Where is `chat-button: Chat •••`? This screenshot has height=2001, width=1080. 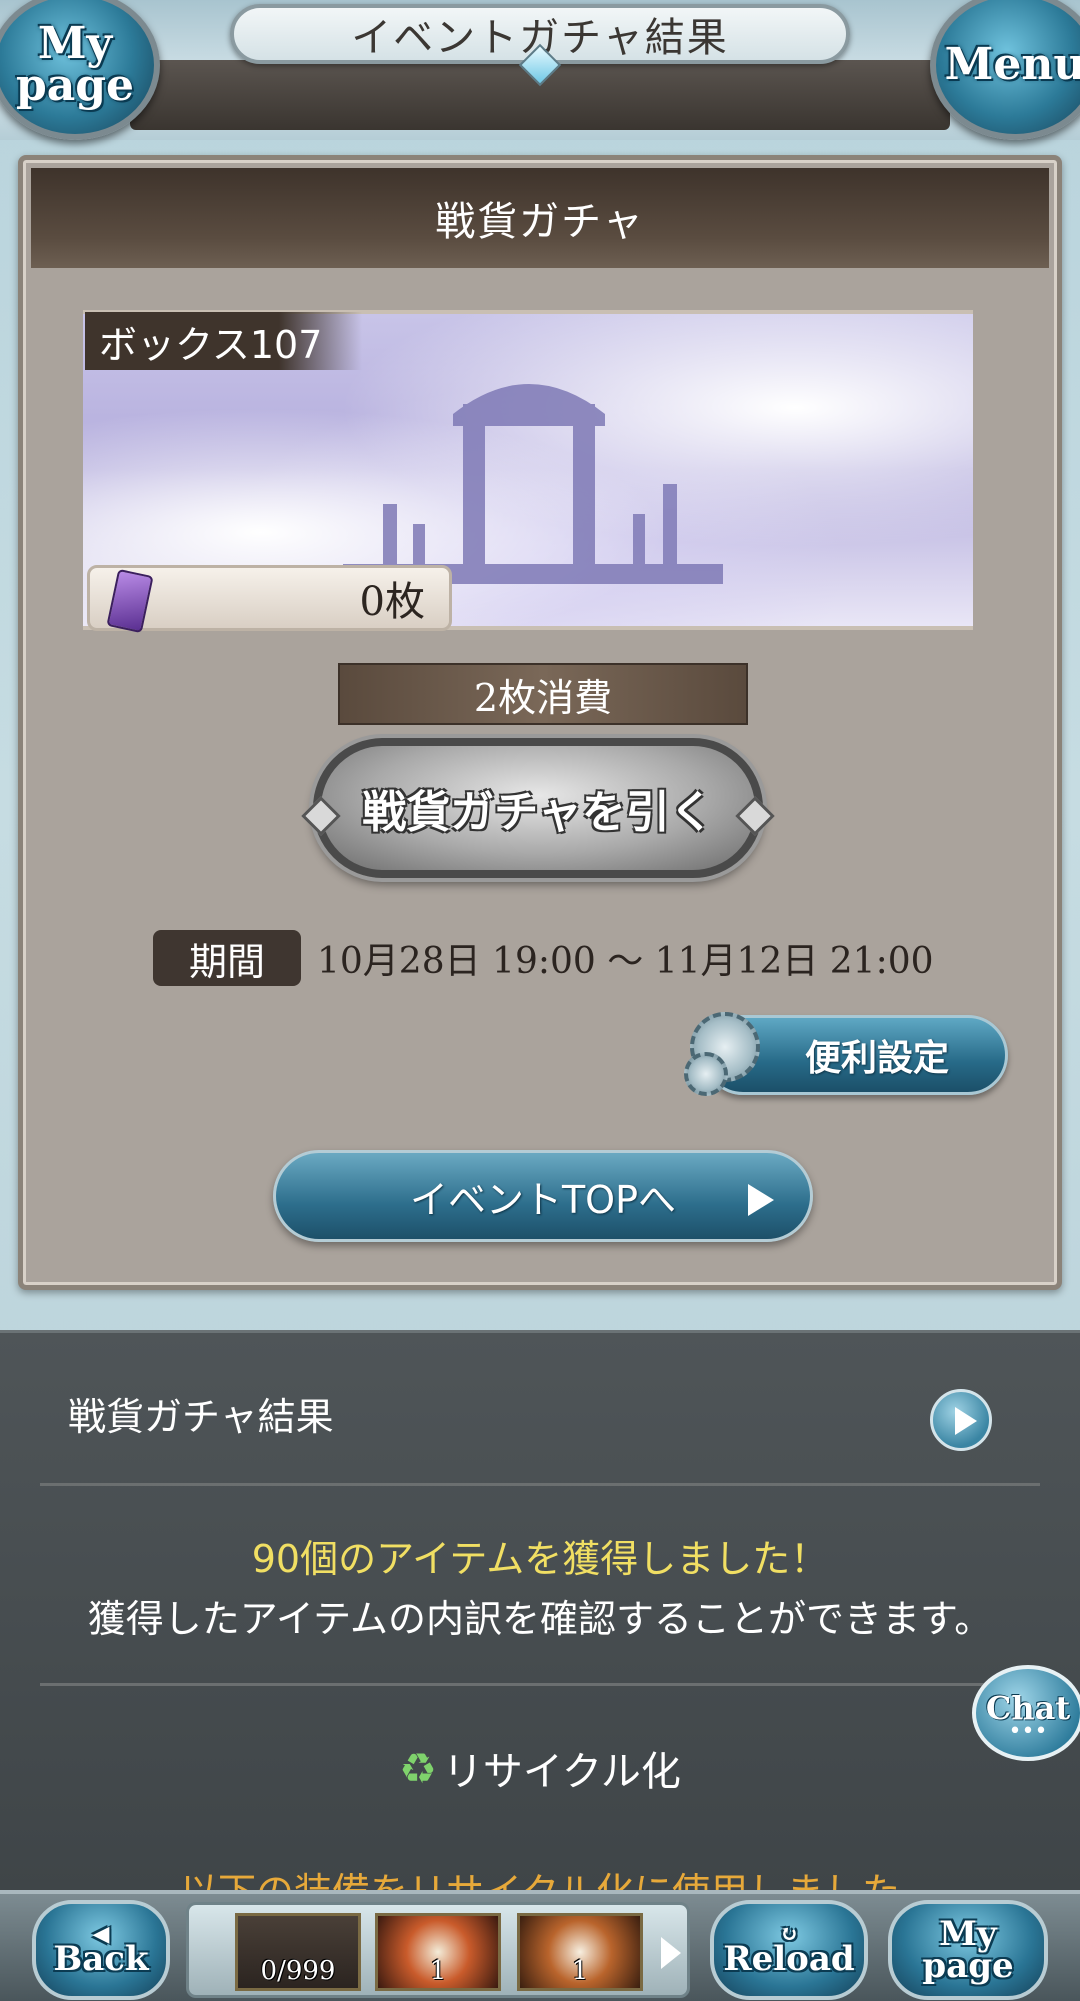
chat-button: Chat ••• is located at coordinates (1026, 1713).